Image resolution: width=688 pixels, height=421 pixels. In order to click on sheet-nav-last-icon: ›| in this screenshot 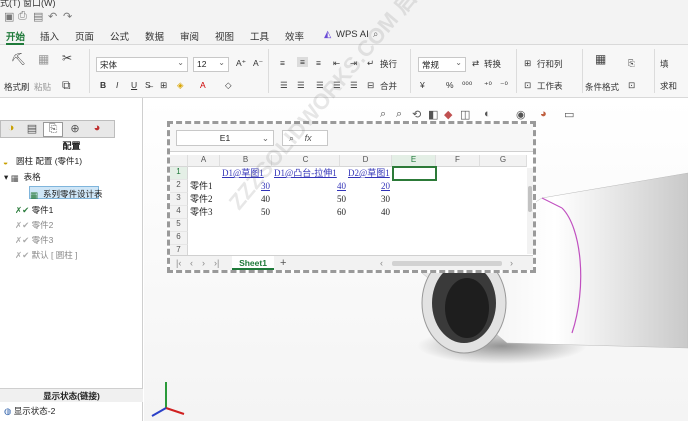, I will do `click(216, 263)`.